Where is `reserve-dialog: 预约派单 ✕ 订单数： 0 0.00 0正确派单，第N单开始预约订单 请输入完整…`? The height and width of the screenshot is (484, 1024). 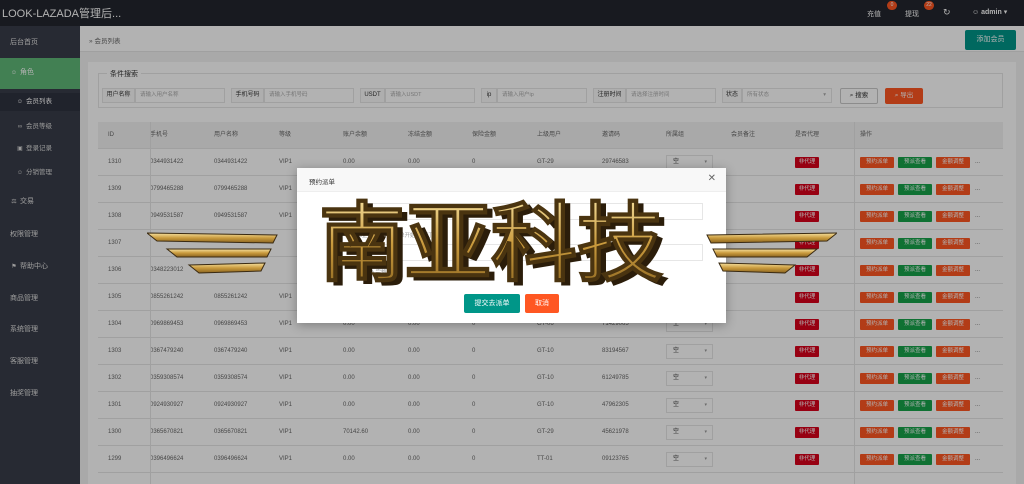 reserve-dialog: 预约派单 ✕ 订单数： 0 0.00 0正确派单，第N单开始预约订单 请输入完整… is located at coordinates (511, 245).